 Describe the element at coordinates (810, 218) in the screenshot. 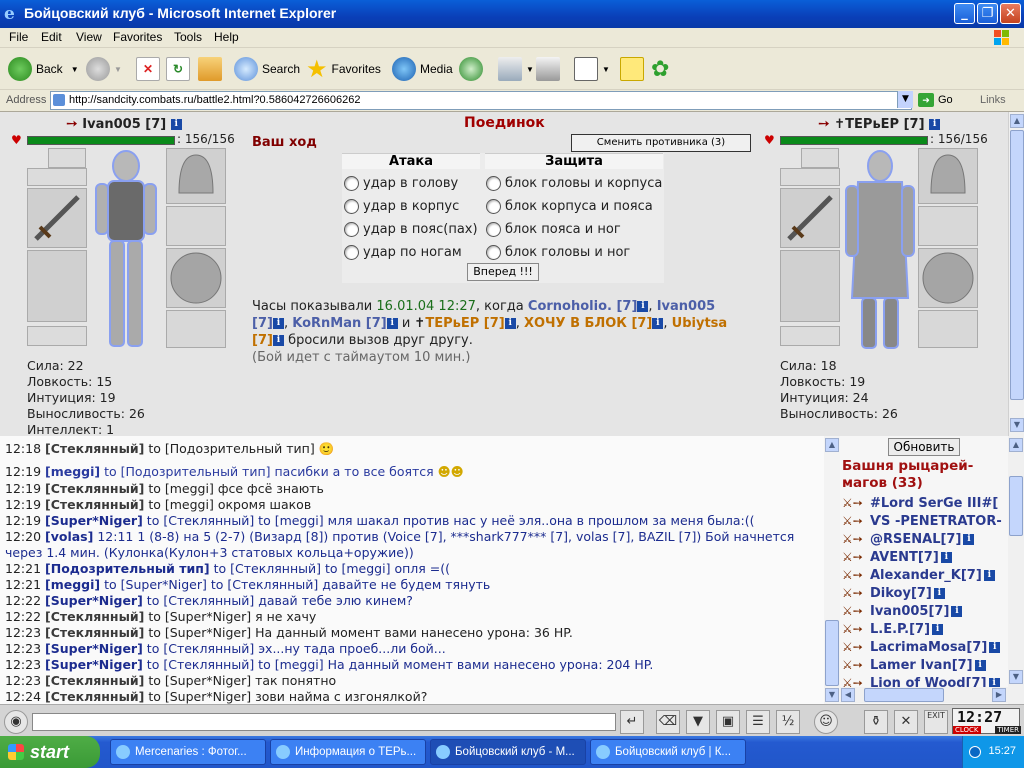

I see `weapon-slot` at that location.